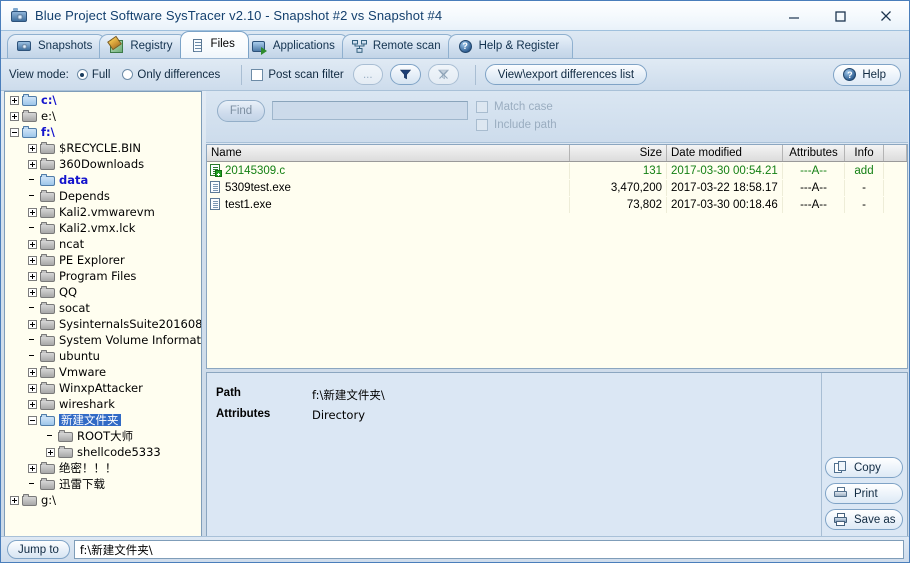 The height and width of the screenshot is (563, 910). What do you see at coordinates (841, 467) in the screenshot?
I see `copy-icon` at bounding box center [841, 467].